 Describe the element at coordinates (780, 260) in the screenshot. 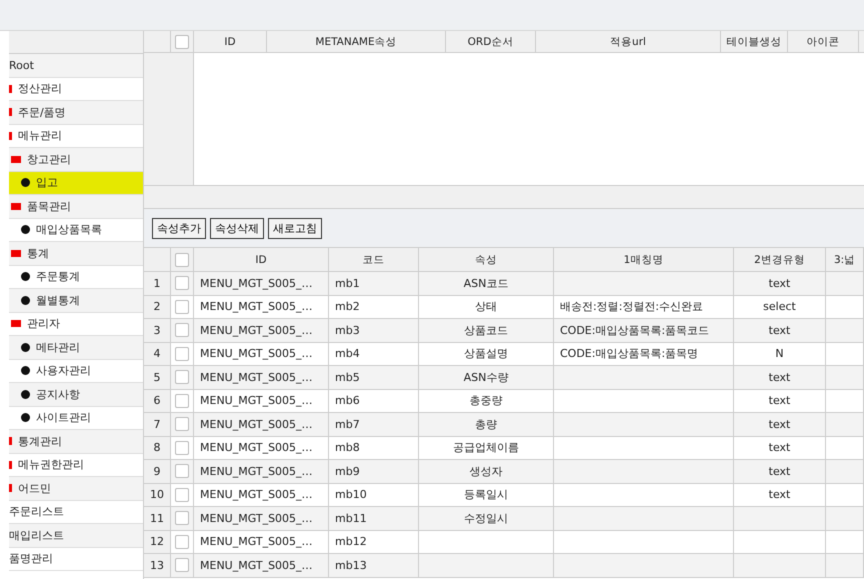

I see `column-header: 2변경유형` at that location.